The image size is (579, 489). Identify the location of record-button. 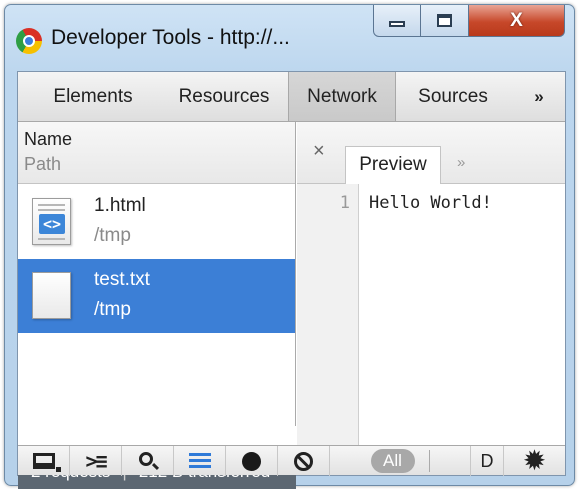
(252, 461).